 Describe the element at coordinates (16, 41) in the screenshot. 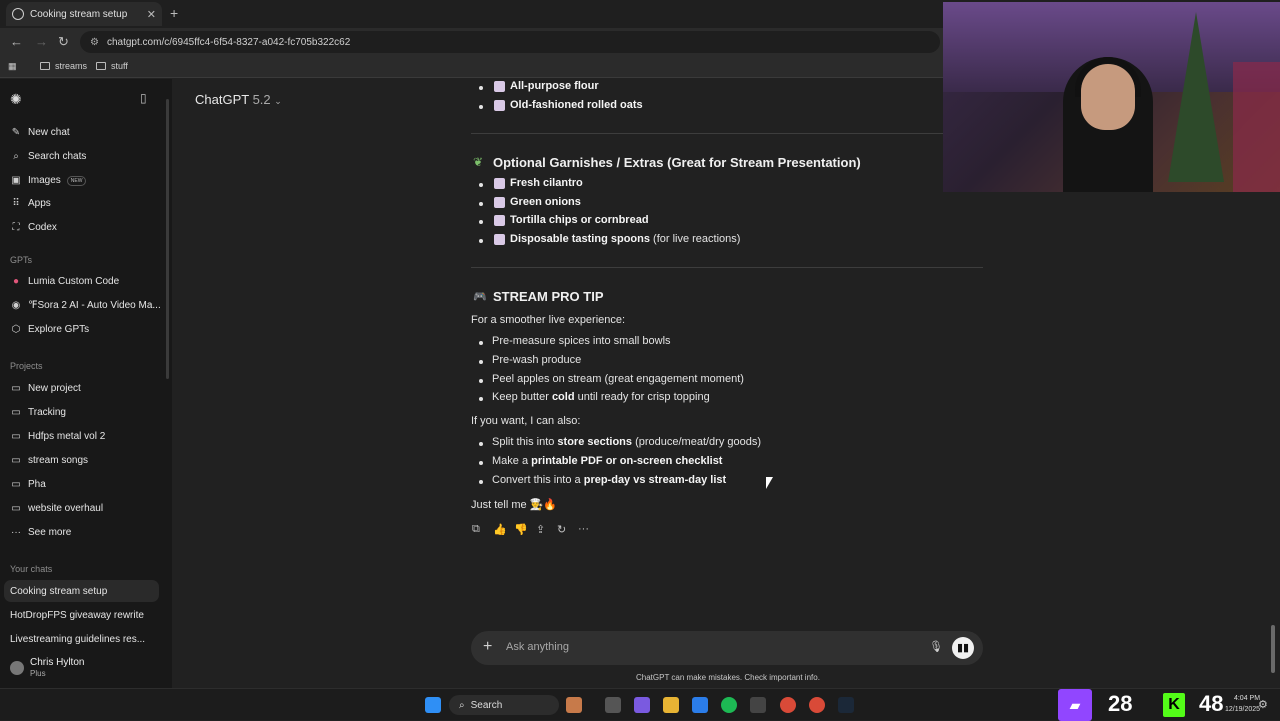

I see `back-icon: ←` at that location.